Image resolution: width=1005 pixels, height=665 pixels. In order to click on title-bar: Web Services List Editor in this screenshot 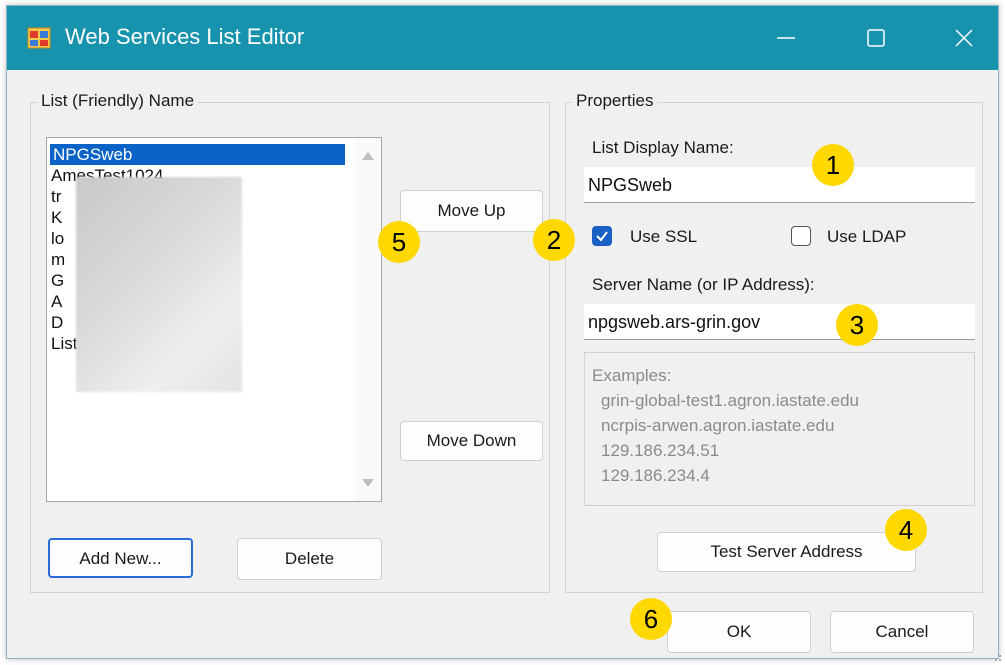, I will do `click(502, 38)`.